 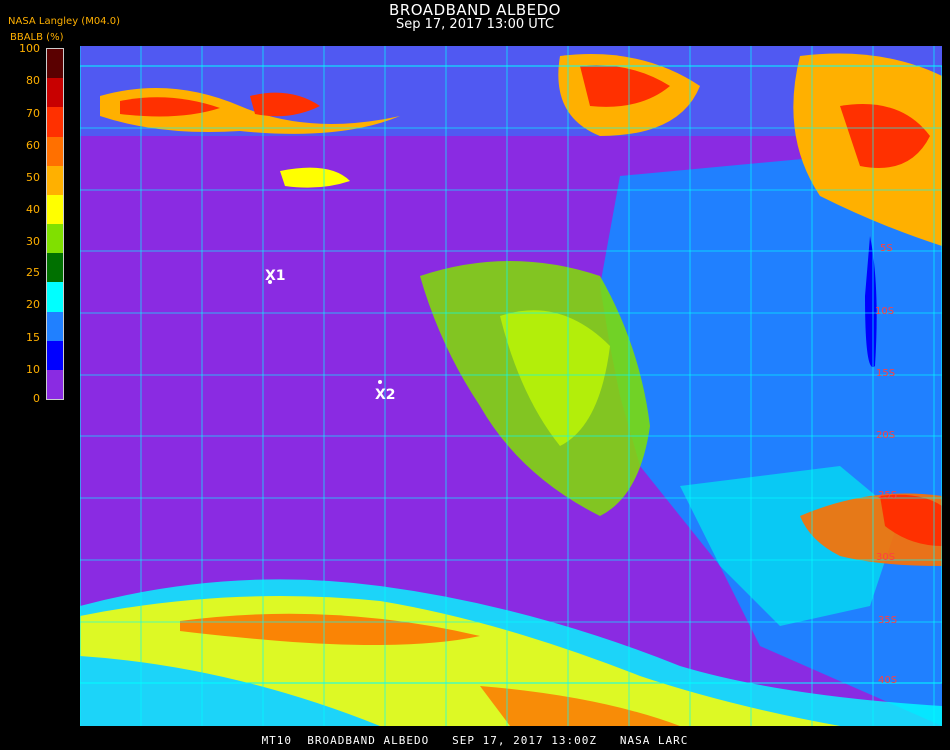 What do you see at coordinates (33, 304) in the screenshot?
I see `colorbar-tick: 20` at bounding box center [33, 304].